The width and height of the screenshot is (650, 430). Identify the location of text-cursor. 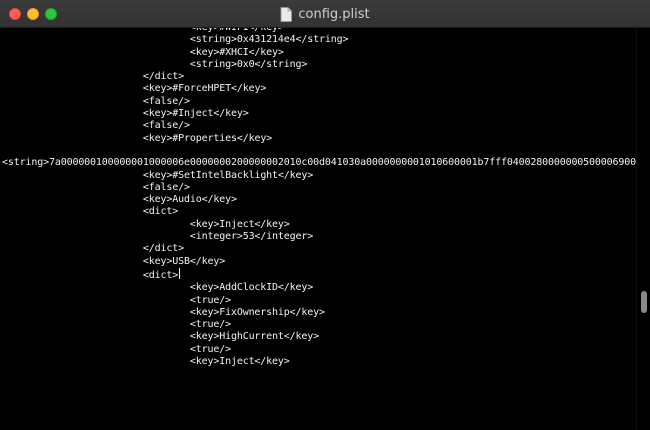
(180, 273).